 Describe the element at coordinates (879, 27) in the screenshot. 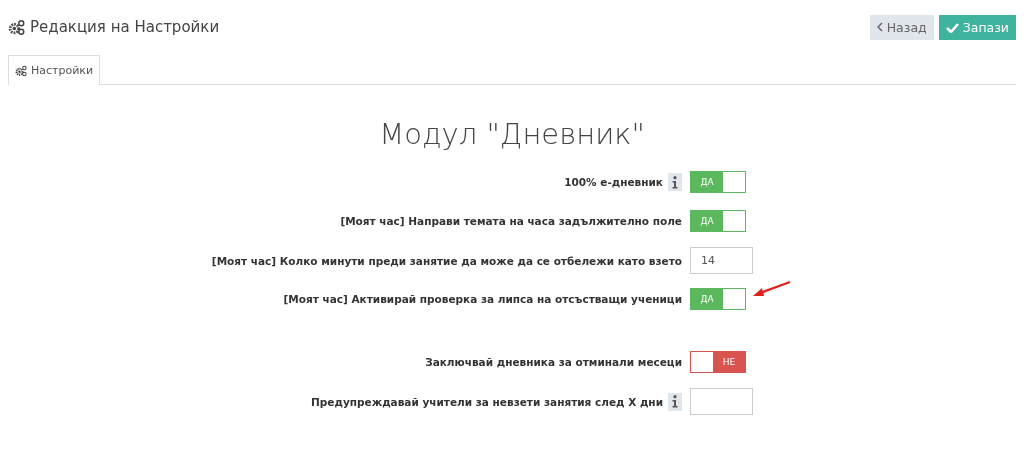

I see `chevron-left-icon` at that location.